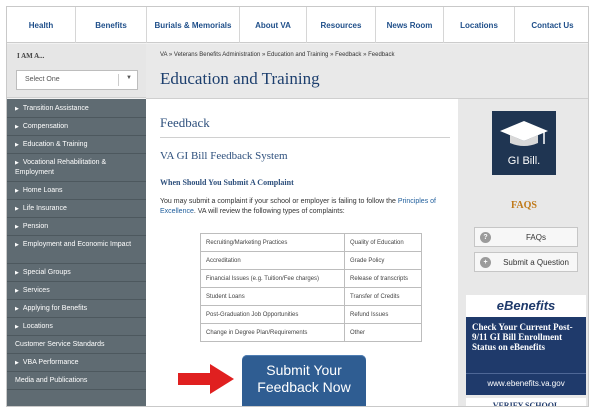 The width and height of the screenshot is (592, 409). I want to click on table-row: Change in Degree Plan/Requirements Other, so click(311, 332).